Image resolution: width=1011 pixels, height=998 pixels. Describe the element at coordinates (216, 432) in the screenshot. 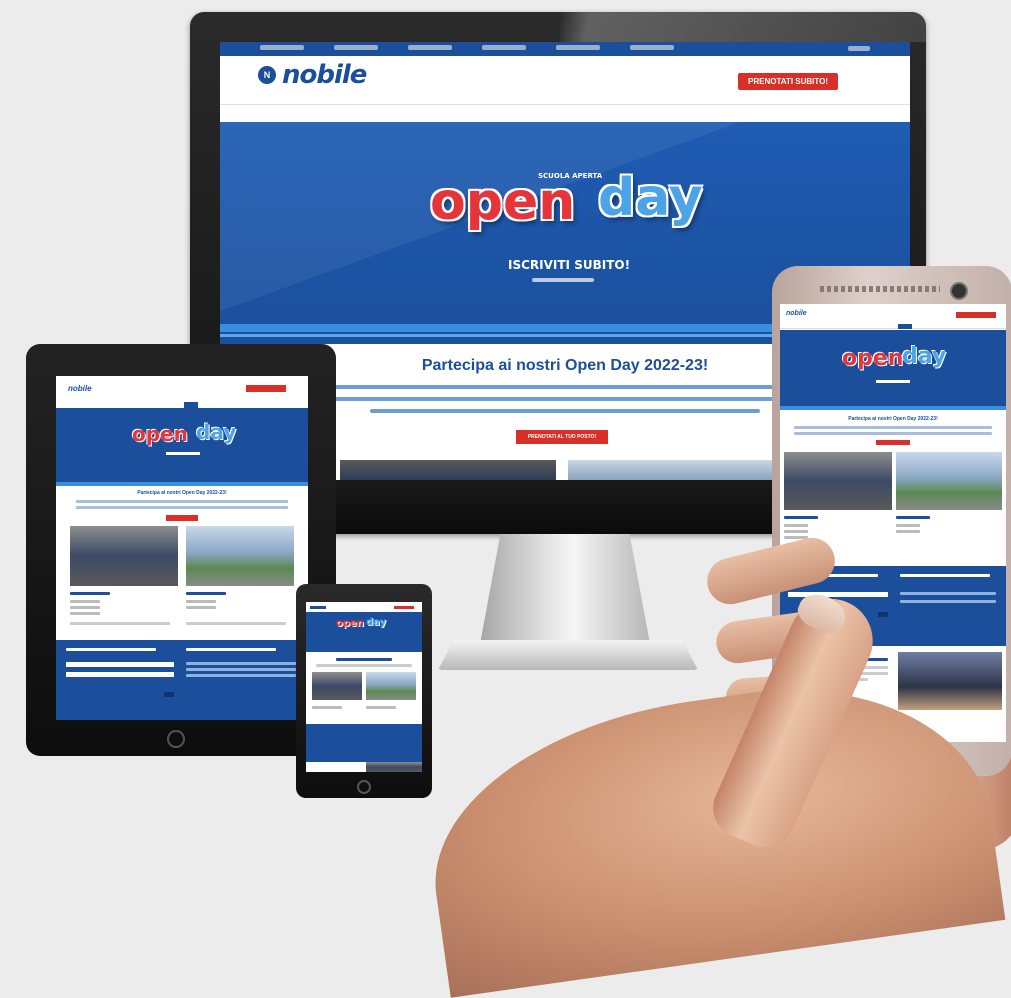

I see `tablet-hero-day: day` at that location.